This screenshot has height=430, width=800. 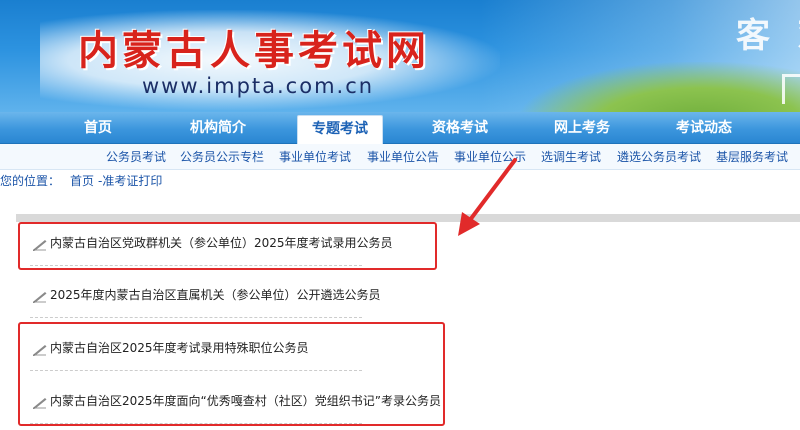 I want to click on site-title: 内蒙古人事考试网, so click(x=254, y=50).